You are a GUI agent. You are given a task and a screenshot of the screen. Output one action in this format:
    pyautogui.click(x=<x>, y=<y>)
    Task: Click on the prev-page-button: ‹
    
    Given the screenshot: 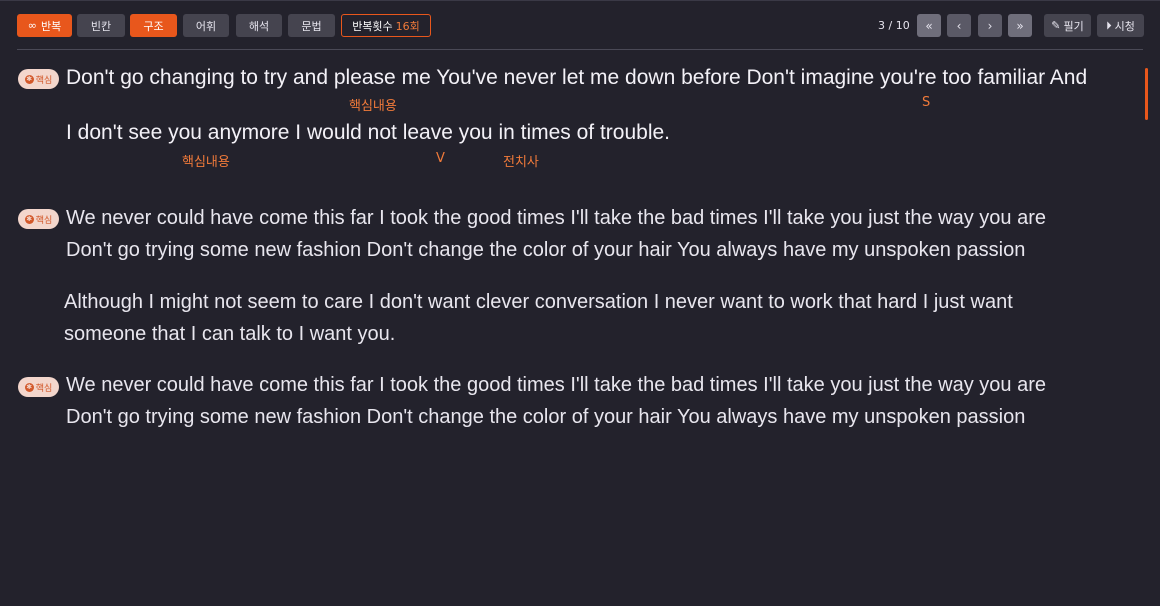 What is the action you would take?
    pyautogui.click(x=959, y=25)
    